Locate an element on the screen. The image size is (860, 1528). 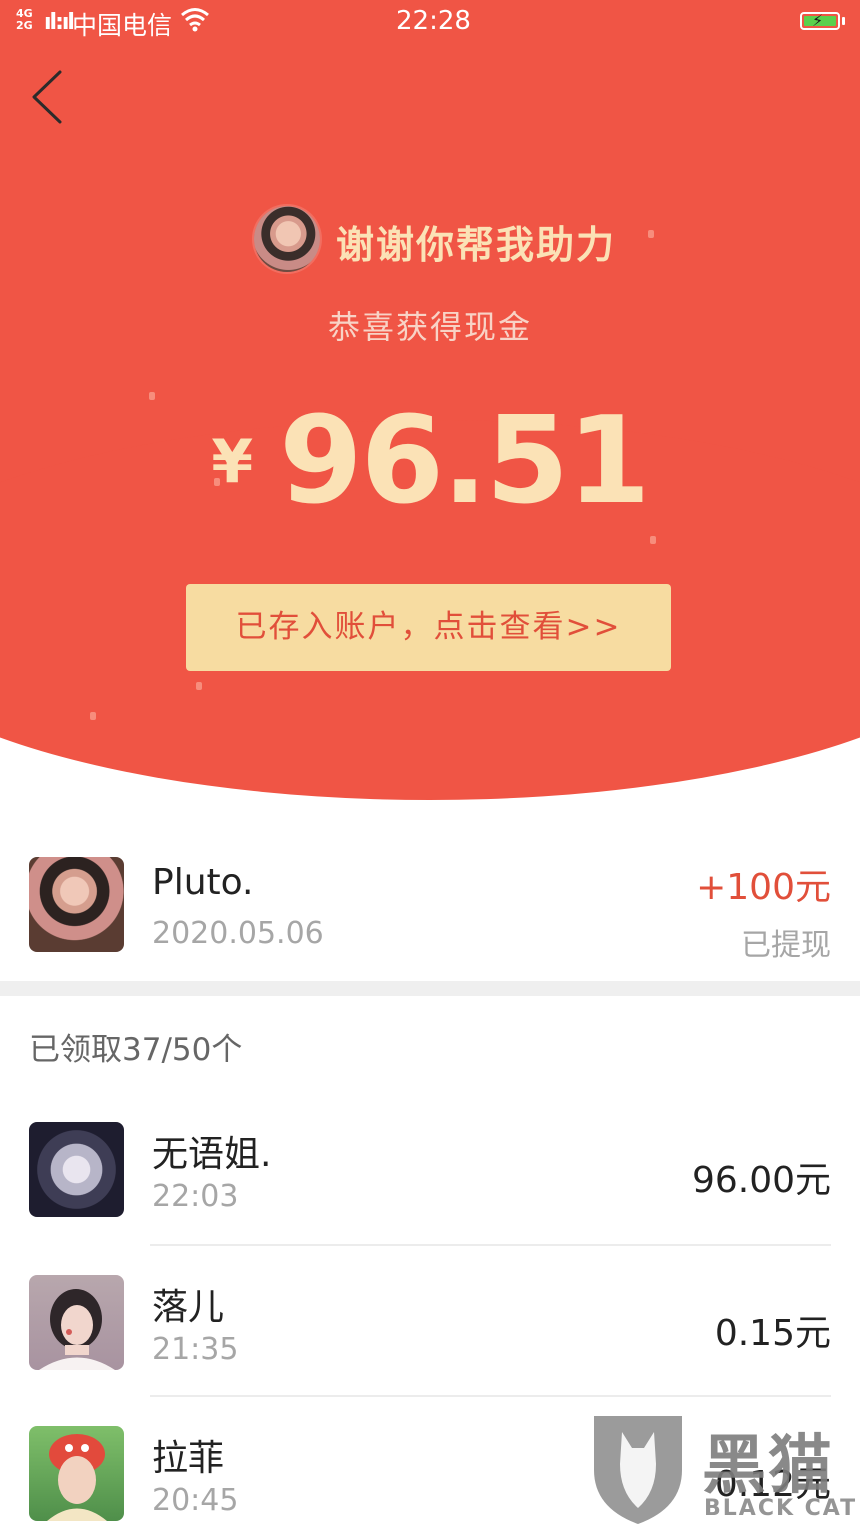
reward-subtitle: 恭喜获得现金 is located at coordinates (429, 327).